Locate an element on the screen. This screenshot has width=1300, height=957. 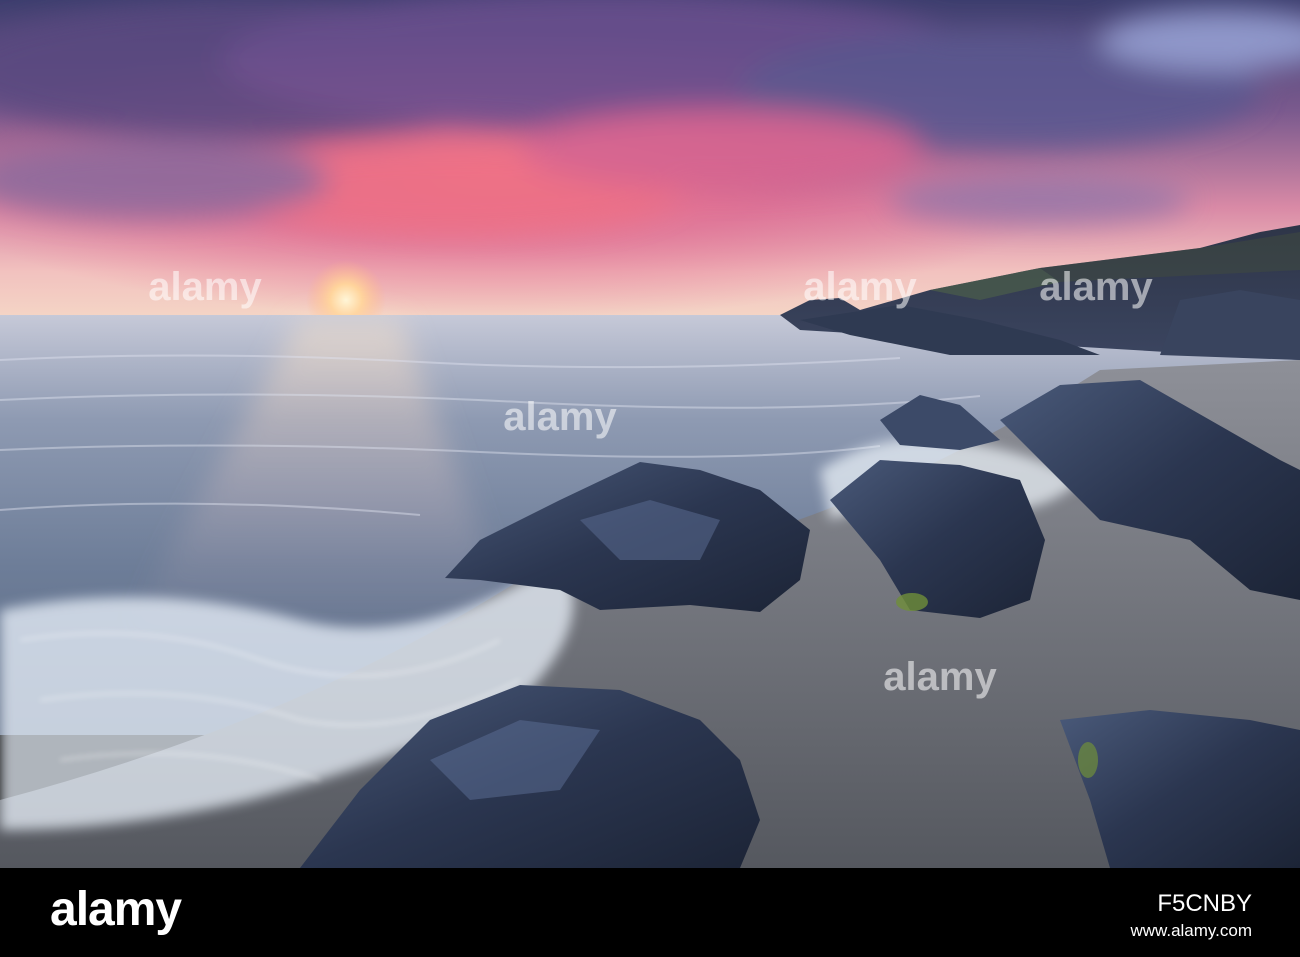
footer-bar: alamy F5CNBY www.alamy.com is located at coordinates (650, 912).